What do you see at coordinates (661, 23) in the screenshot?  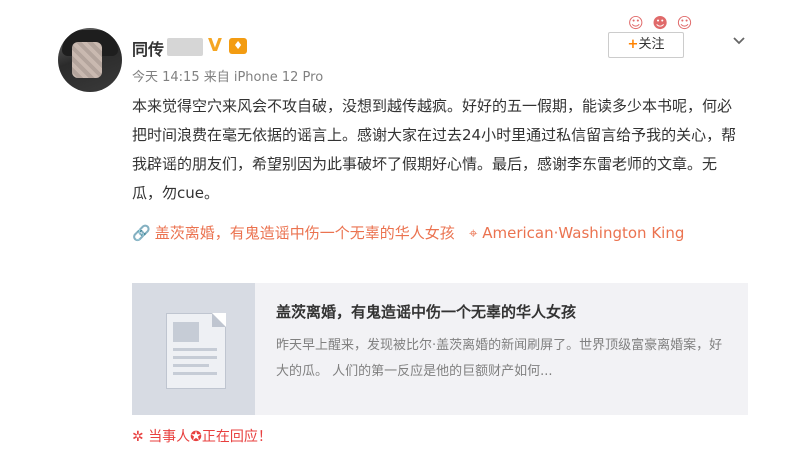 I see `emoji-decoration: ☺ ☻ ☺` at bounding box center [661, 23].